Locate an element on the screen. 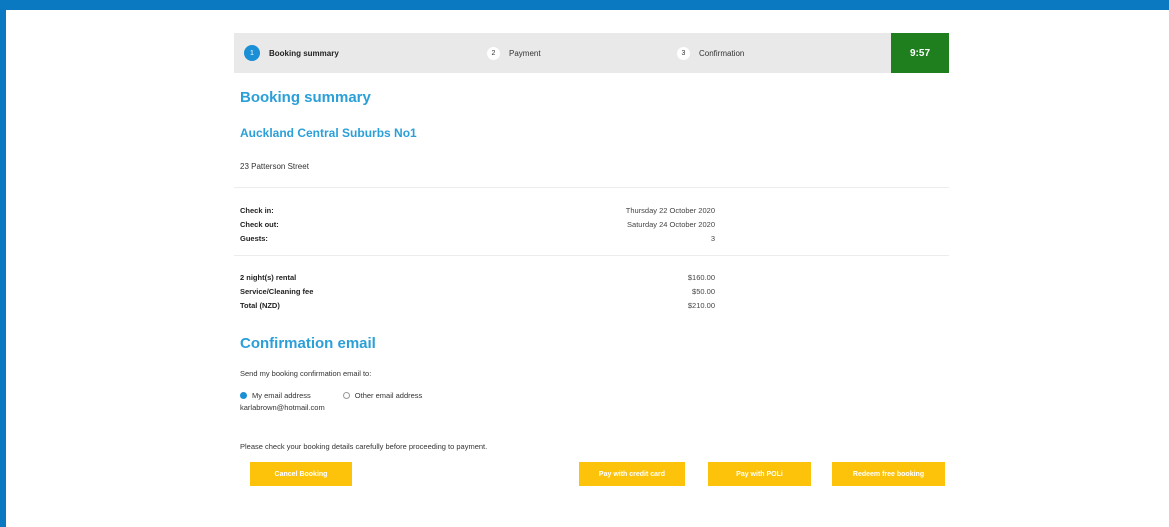 The image size is (1169, 527). price-row-fee: Service/Cleaning fee $50.00 is located at coordinates (477, 292).